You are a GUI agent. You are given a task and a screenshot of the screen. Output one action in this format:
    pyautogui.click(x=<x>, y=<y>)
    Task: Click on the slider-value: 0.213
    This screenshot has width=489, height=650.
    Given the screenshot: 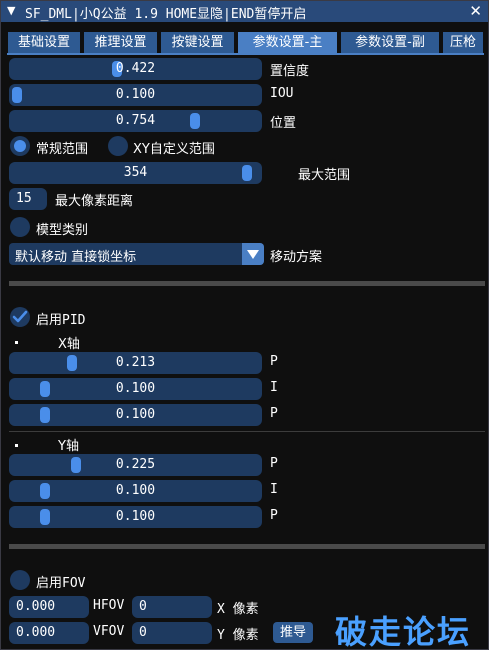 What is the action you would take?
    pyautogui.click(x=135, y=362)
    